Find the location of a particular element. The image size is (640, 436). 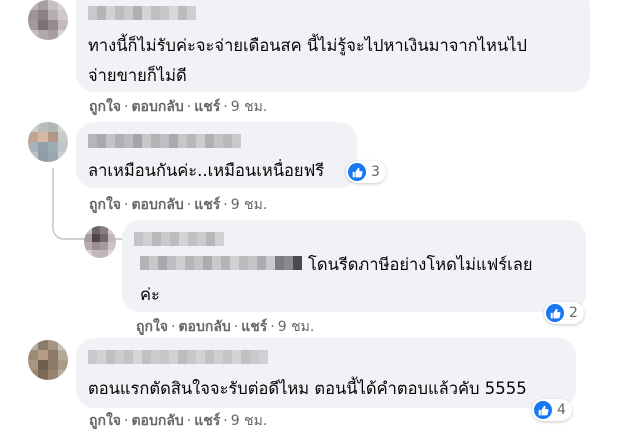

reaction-badge: 4 is located at coordinates (552, 410).